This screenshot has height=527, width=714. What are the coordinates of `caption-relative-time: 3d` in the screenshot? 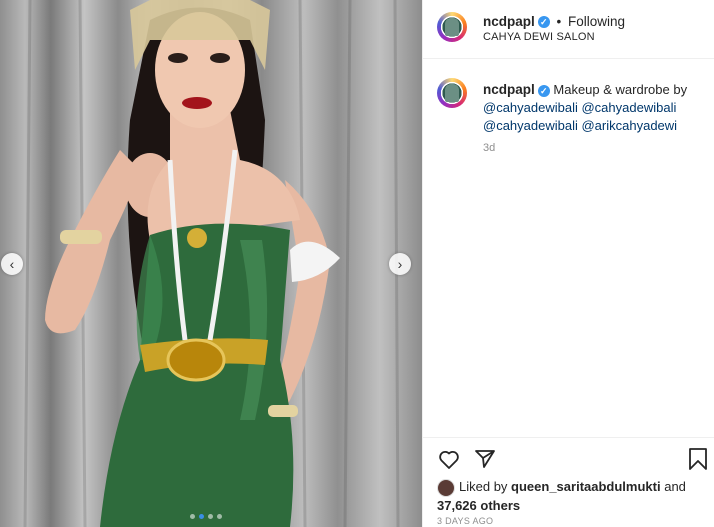 It's located at (489, 148).